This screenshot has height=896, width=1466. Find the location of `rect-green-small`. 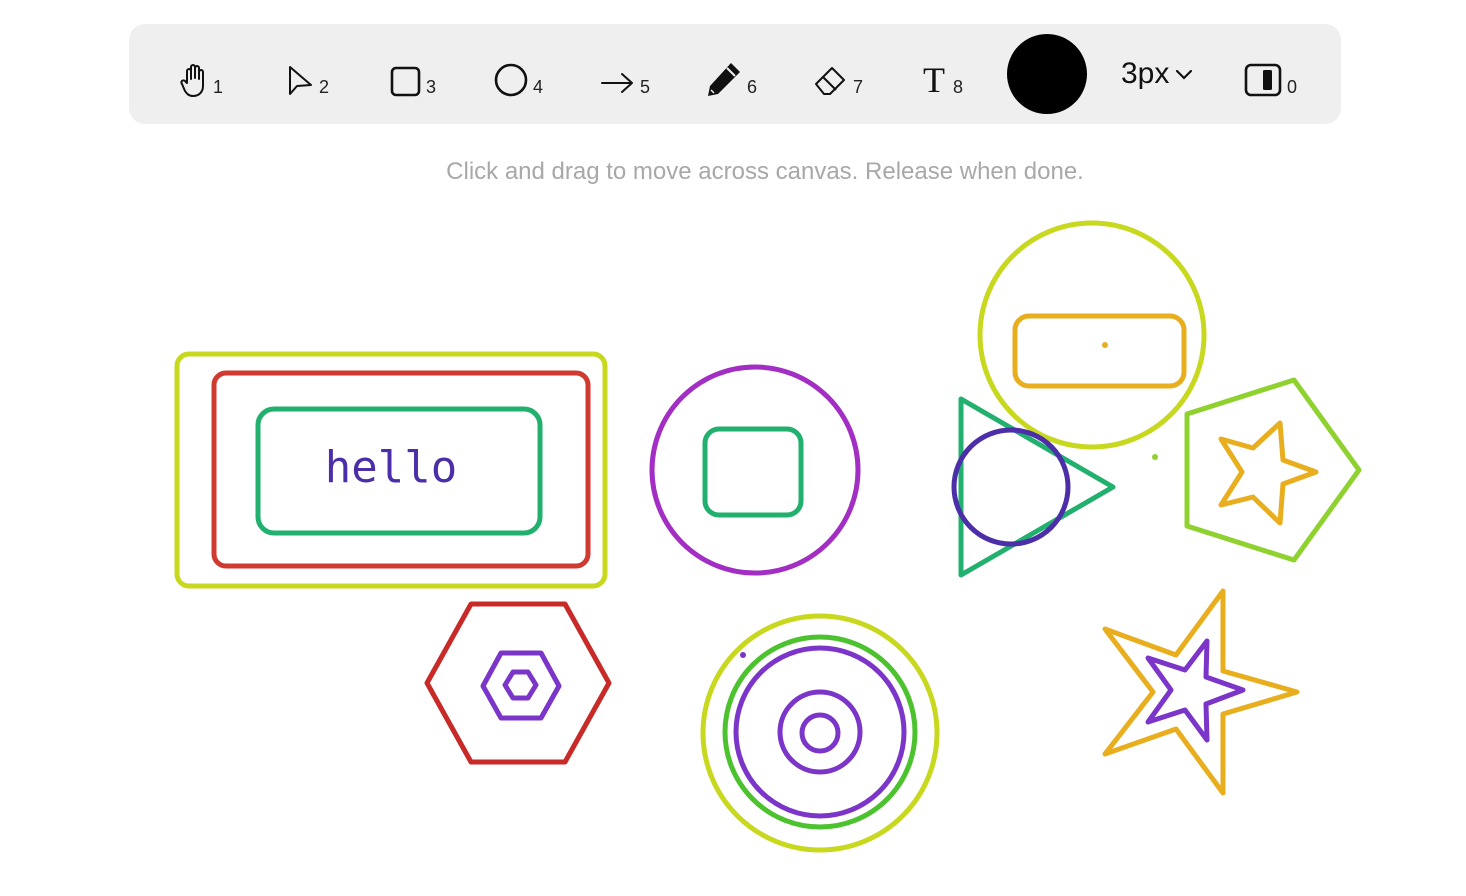

rect-green-small is located at coordinates (753, 472).